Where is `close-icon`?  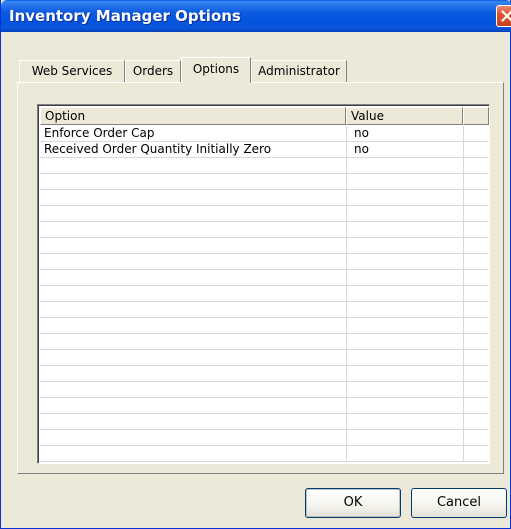
close-icon is located at coordinates (506, 16).